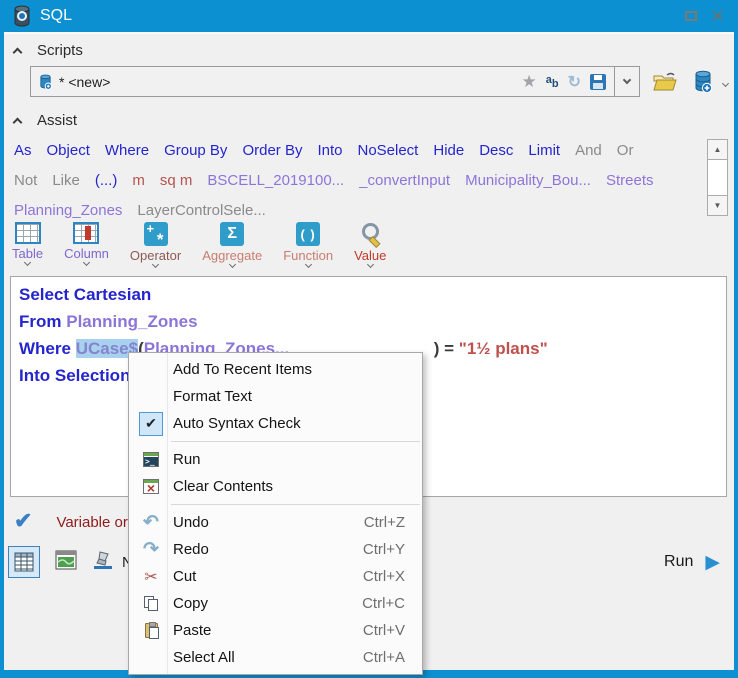  What do you see at coordinates (275, 603) in the screenshot?
I see `menu-item-copy: Copy Ctrl+C` at bounding box center [275, 603].